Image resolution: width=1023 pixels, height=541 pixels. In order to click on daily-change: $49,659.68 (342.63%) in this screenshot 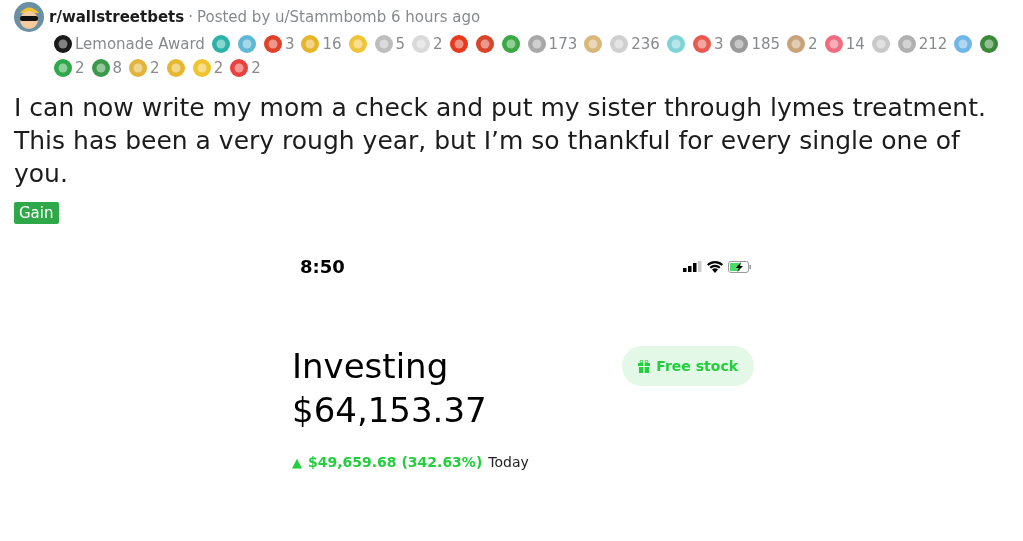, I will do `click(395, 462)`.